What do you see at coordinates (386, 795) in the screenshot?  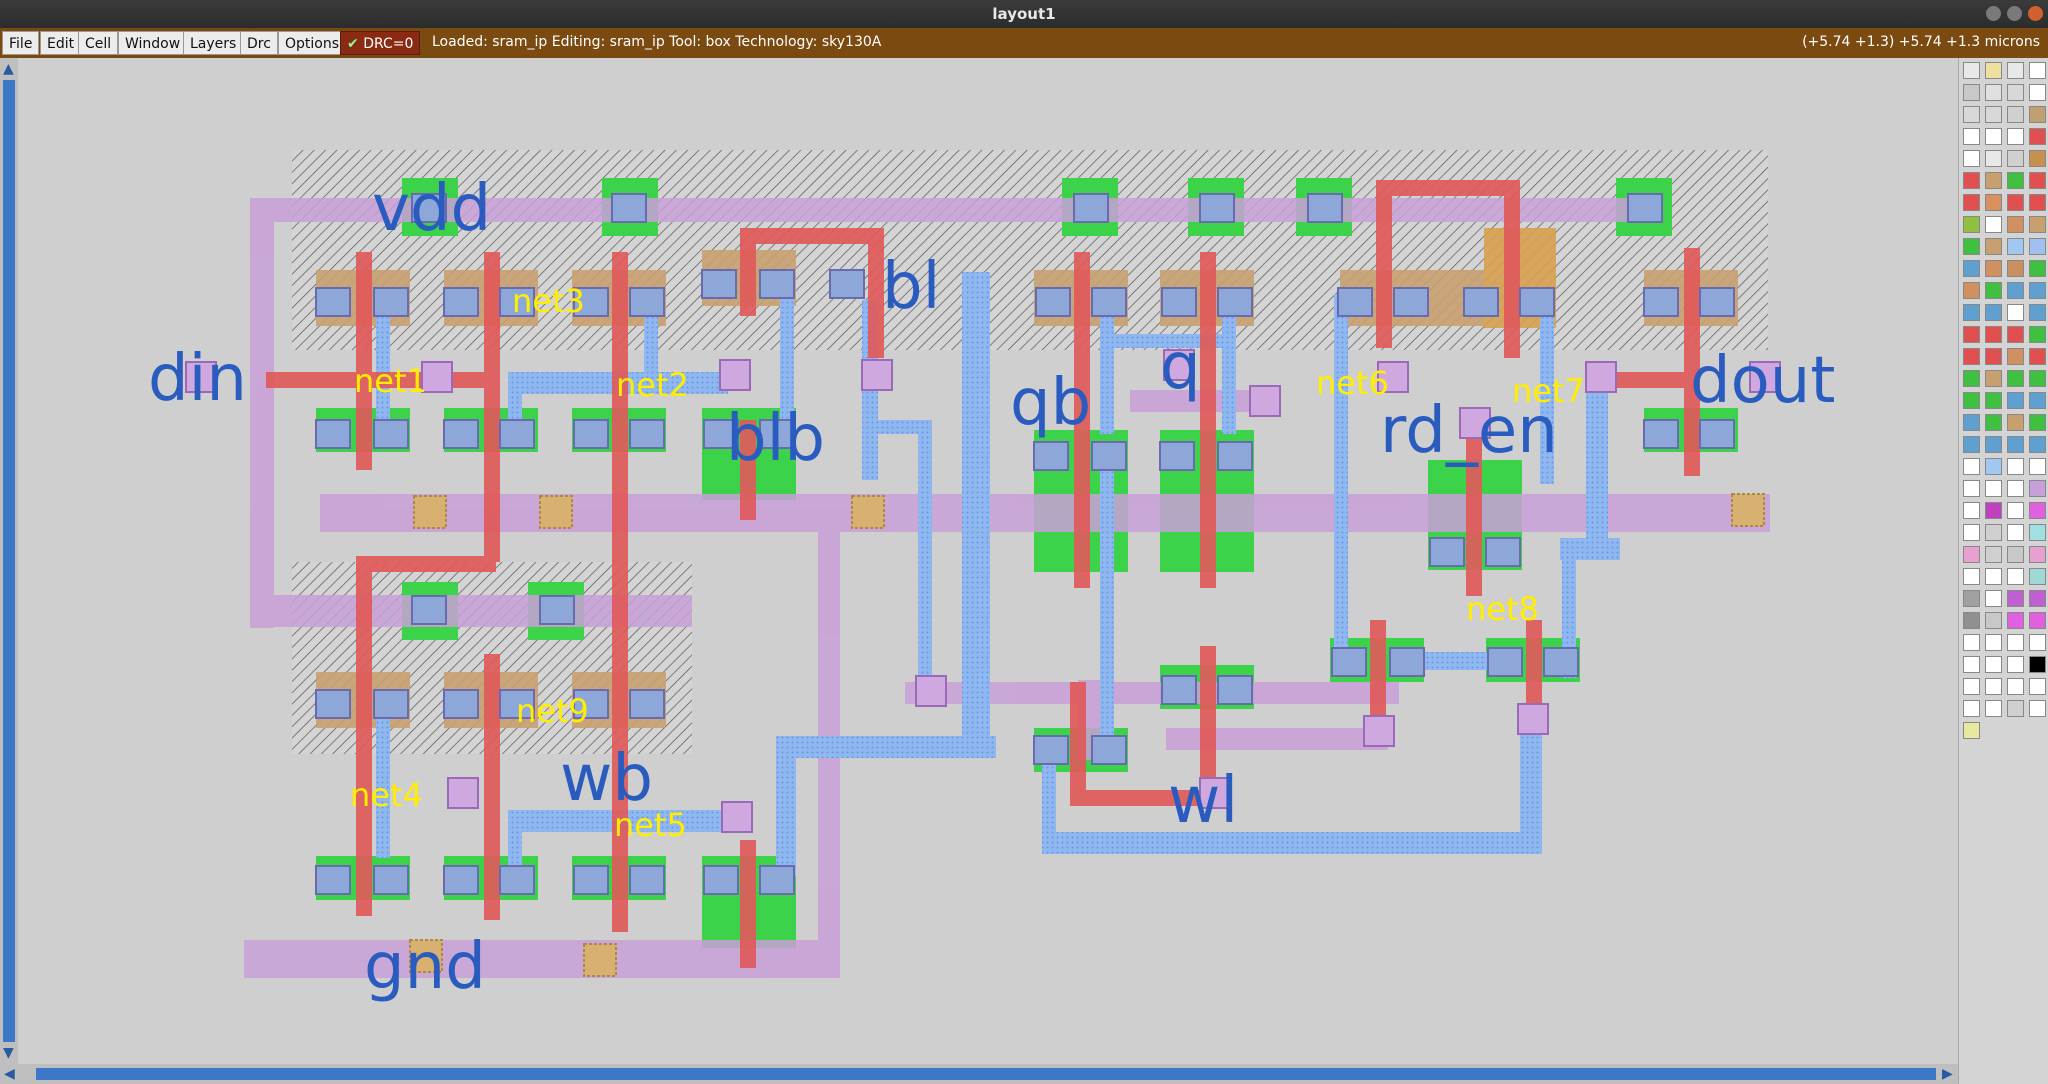 I see `label-net4: net4` at bounding box center [386, 795].